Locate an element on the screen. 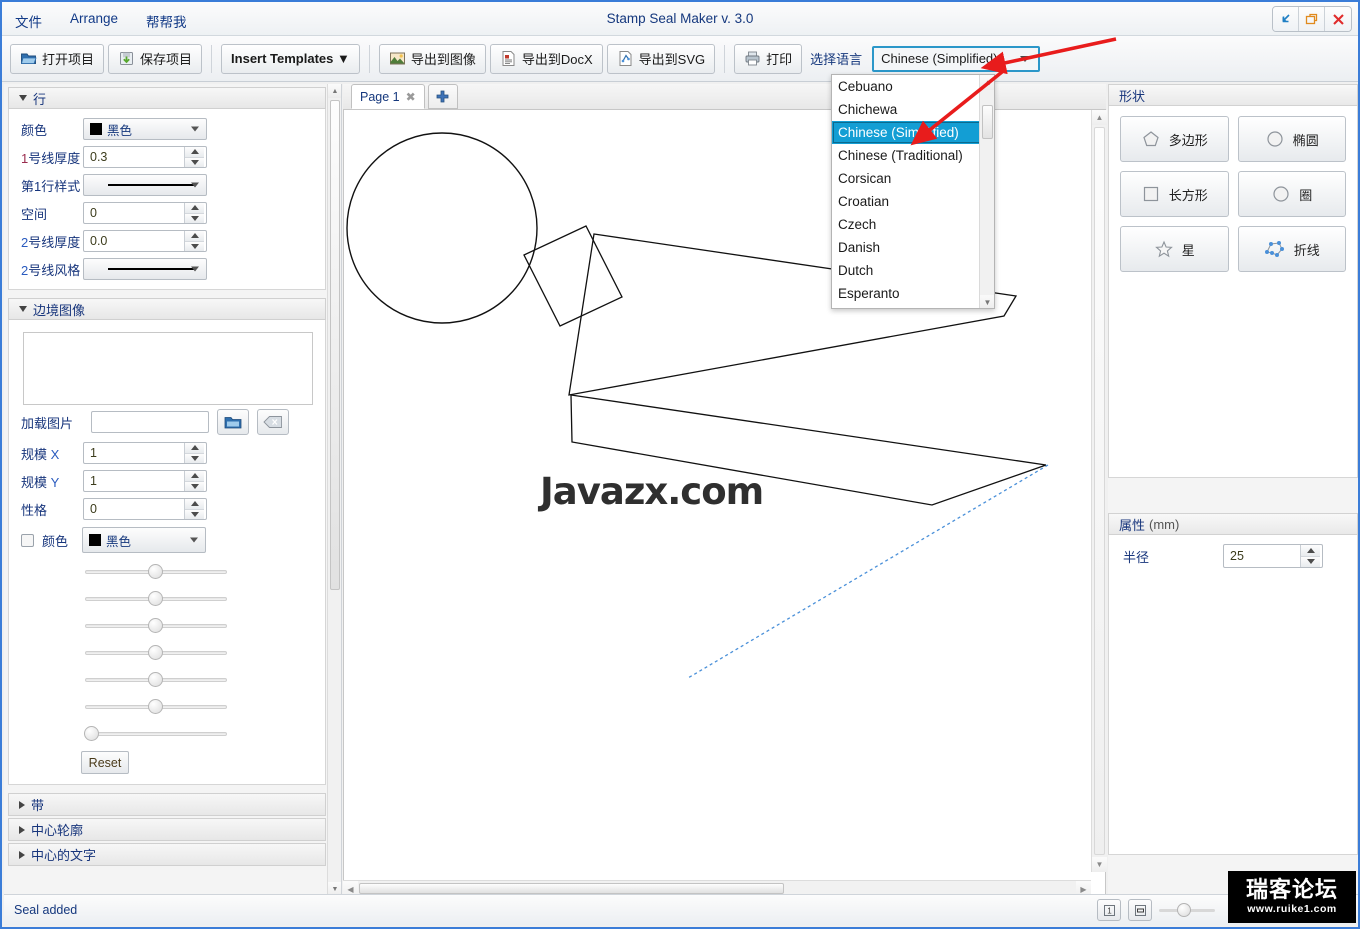 The height and width of the screenshot is (929, 1360). shape-button-rectangle: 长方形 is located at coordinates (1174, 194).